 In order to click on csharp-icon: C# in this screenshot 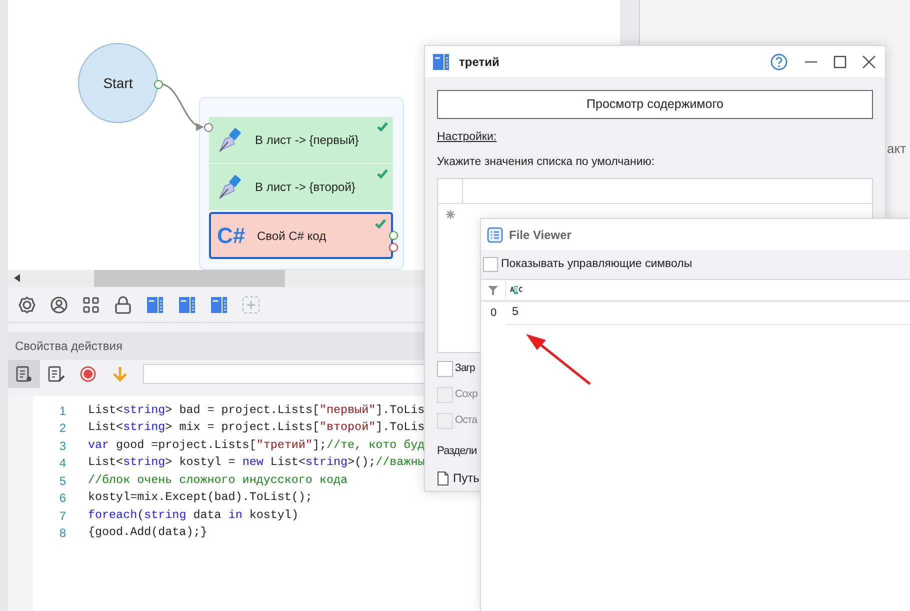, I will do `click(233, 235)`.